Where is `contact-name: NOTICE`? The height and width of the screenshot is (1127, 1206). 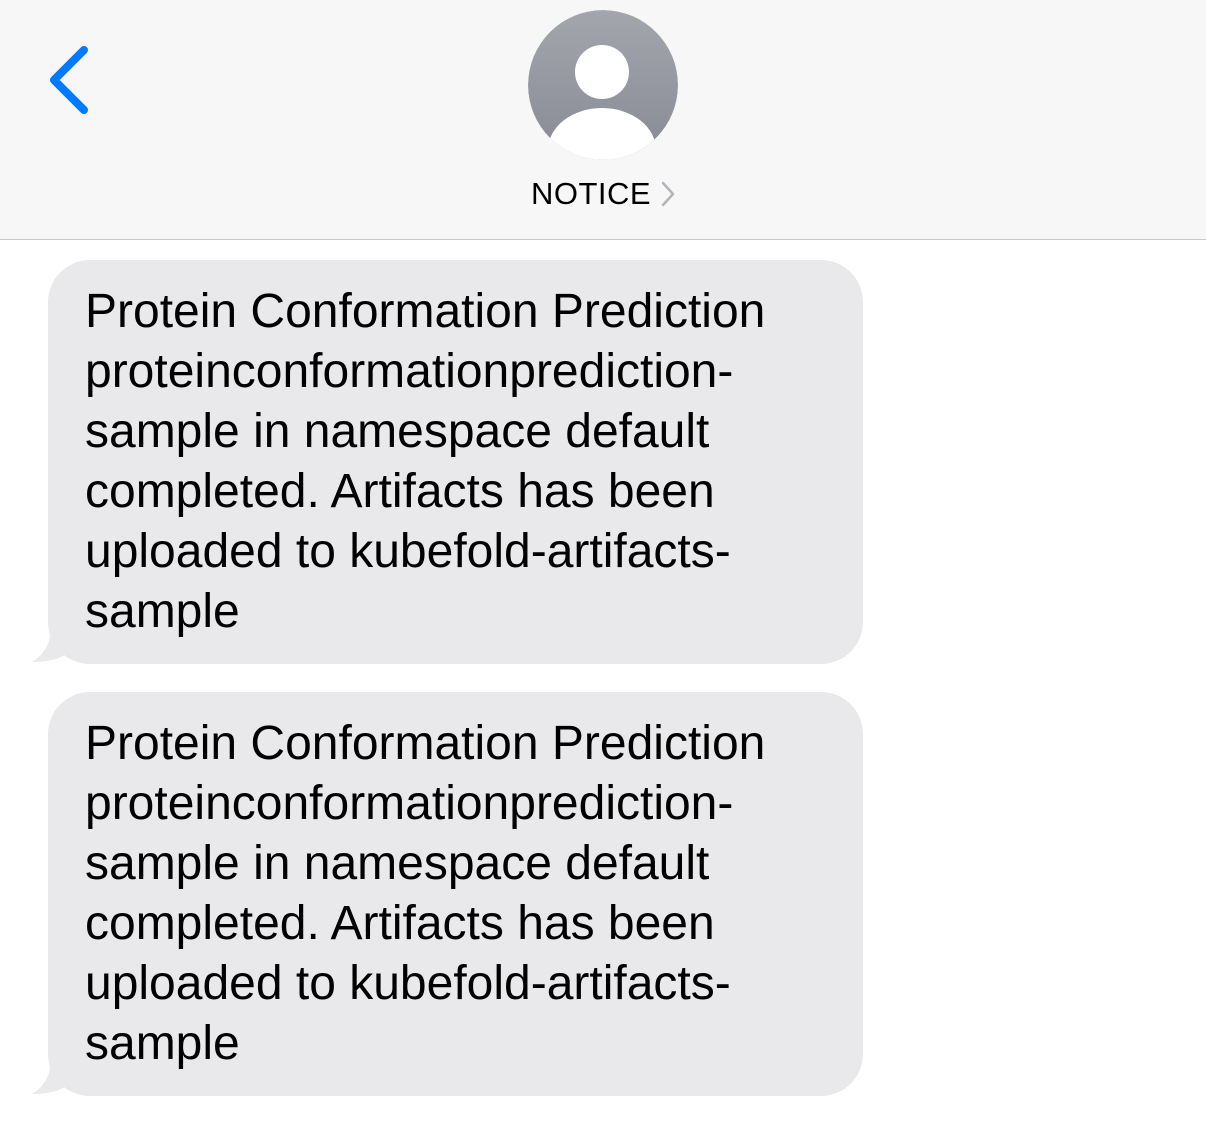 contact-name: NOTICE is located at coordinates (591, 193).